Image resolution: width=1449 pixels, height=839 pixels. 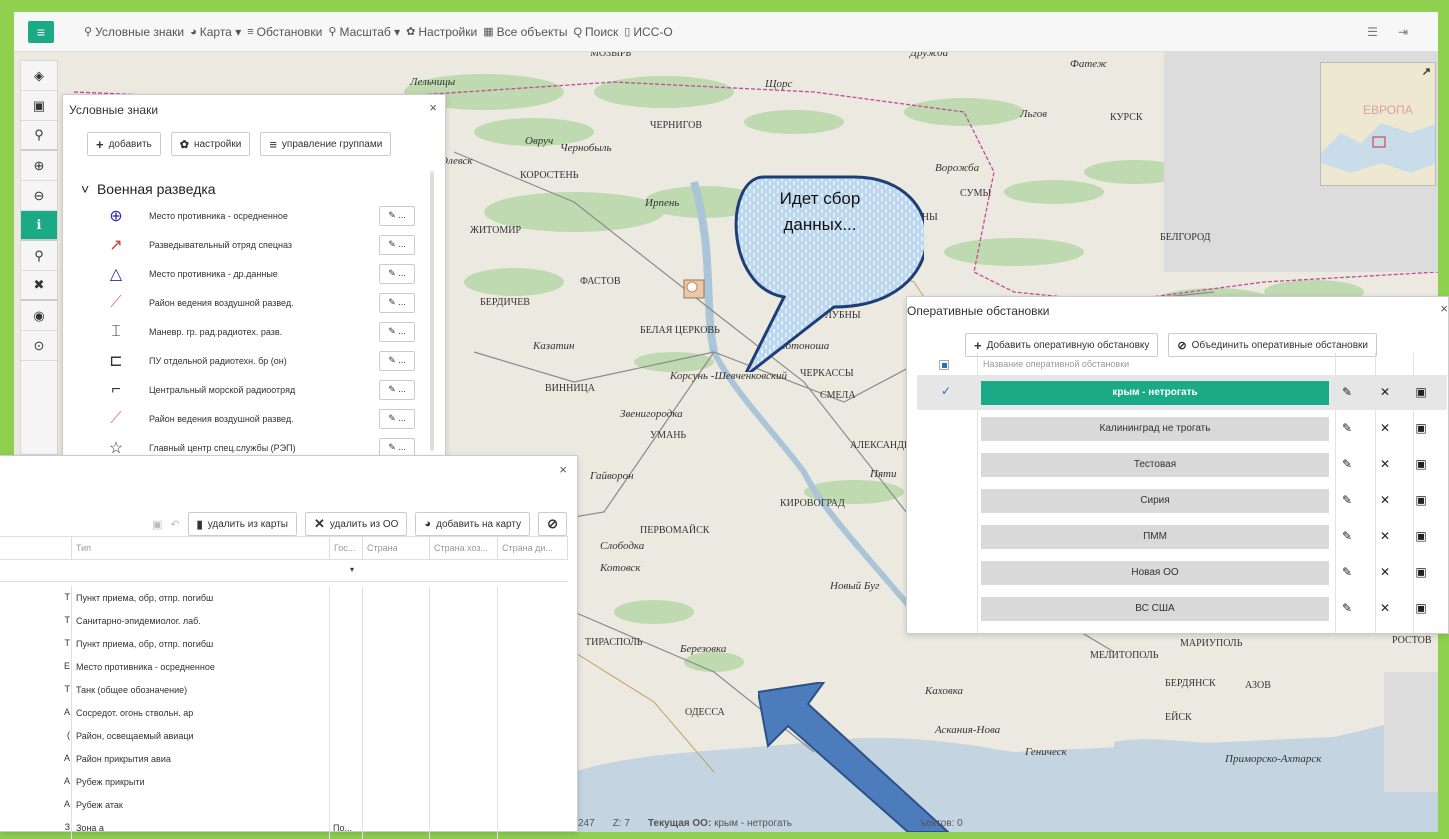 What do you see at coordinates (1426, 71) in the screenshot?
I see `expand-icon: ↗` at bounding box center [1426, 71].